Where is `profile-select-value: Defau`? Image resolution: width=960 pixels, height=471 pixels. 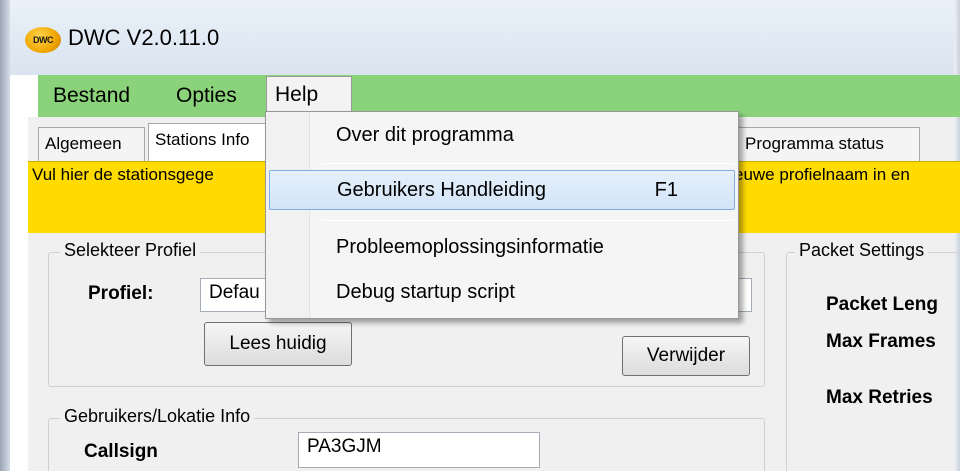 profile-select-value: Defau is located at coordinates (234, 292).